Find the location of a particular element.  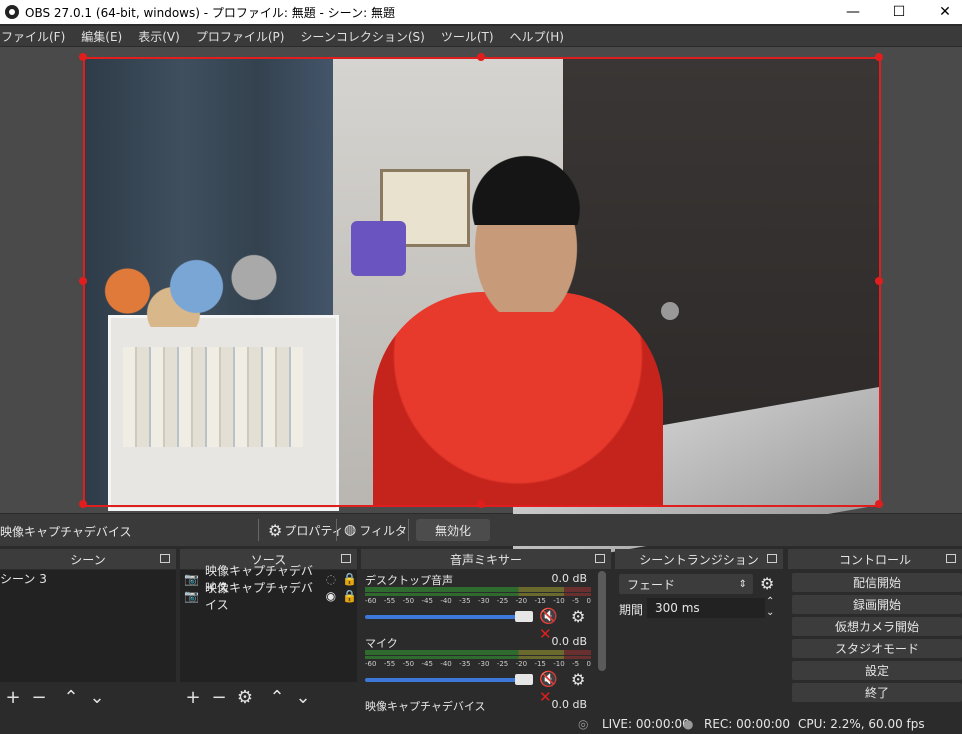

menu-file: ファイル(F) is located at coordinates (36, 36).